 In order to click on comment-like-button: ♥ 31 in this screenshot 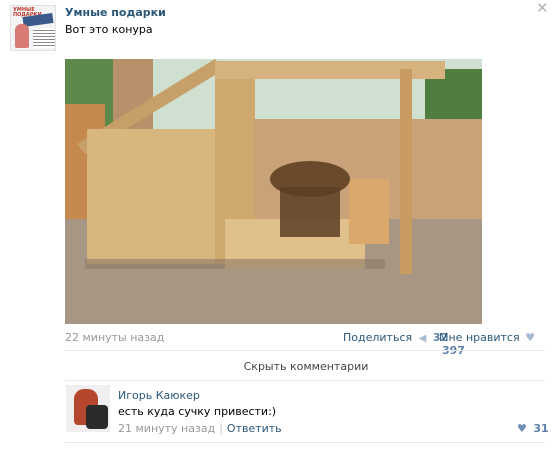, I will do `click(533, 428)`.